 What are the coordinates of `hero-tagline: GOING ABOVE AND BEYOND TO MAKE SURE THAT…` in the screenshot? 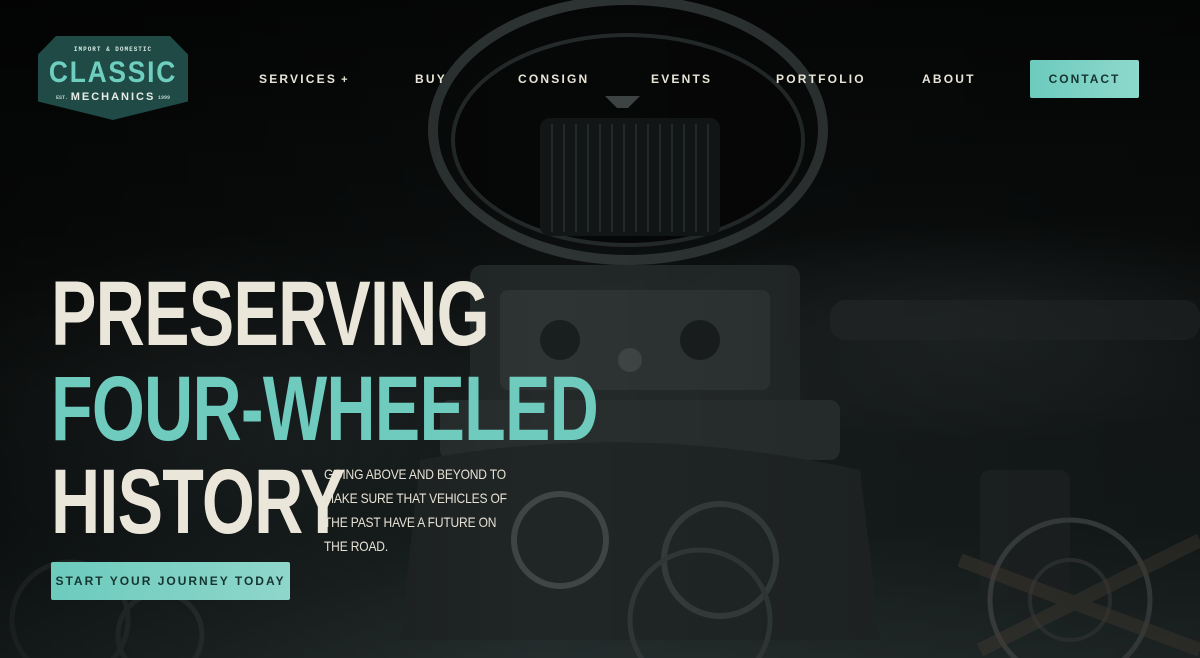 It's located at (415, 510).